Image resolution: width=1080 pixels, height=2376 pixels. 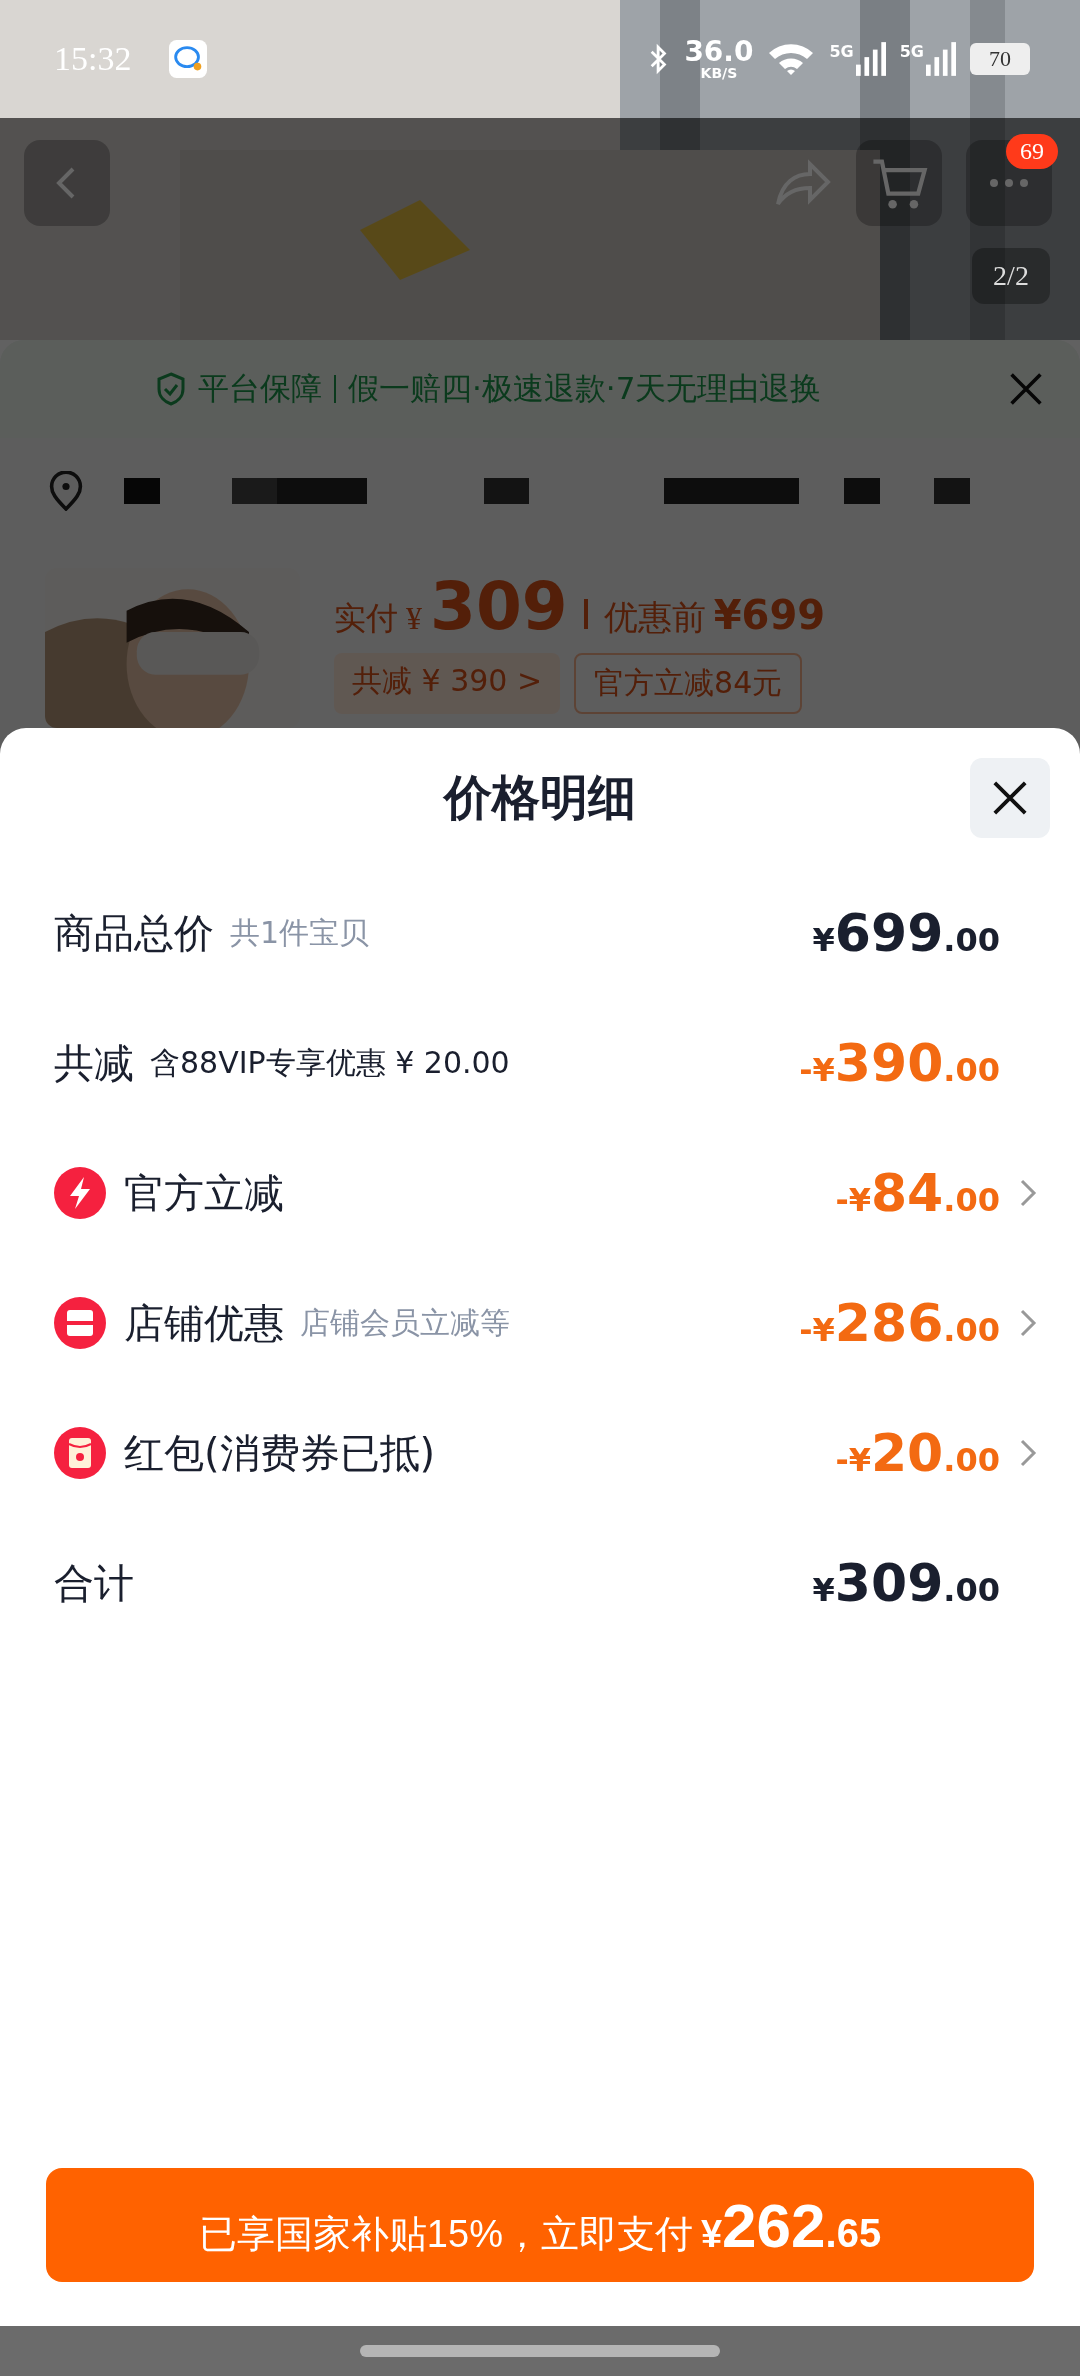 What do you see at coordinates (1000, 59) in the screenshot?
I see `battery-indicator: 70` at bounding box center [1000, 59].